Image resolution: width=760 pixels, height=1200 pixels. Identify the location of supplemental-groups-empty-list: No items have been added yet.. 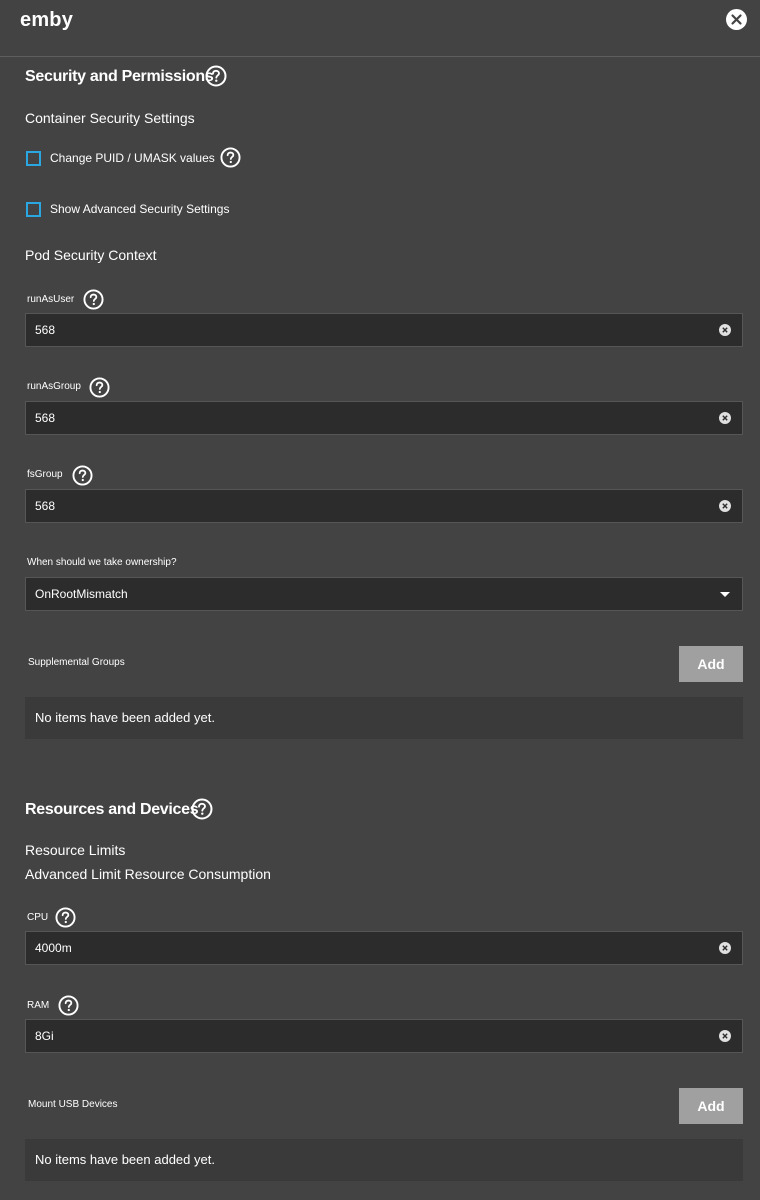
(384, 718).